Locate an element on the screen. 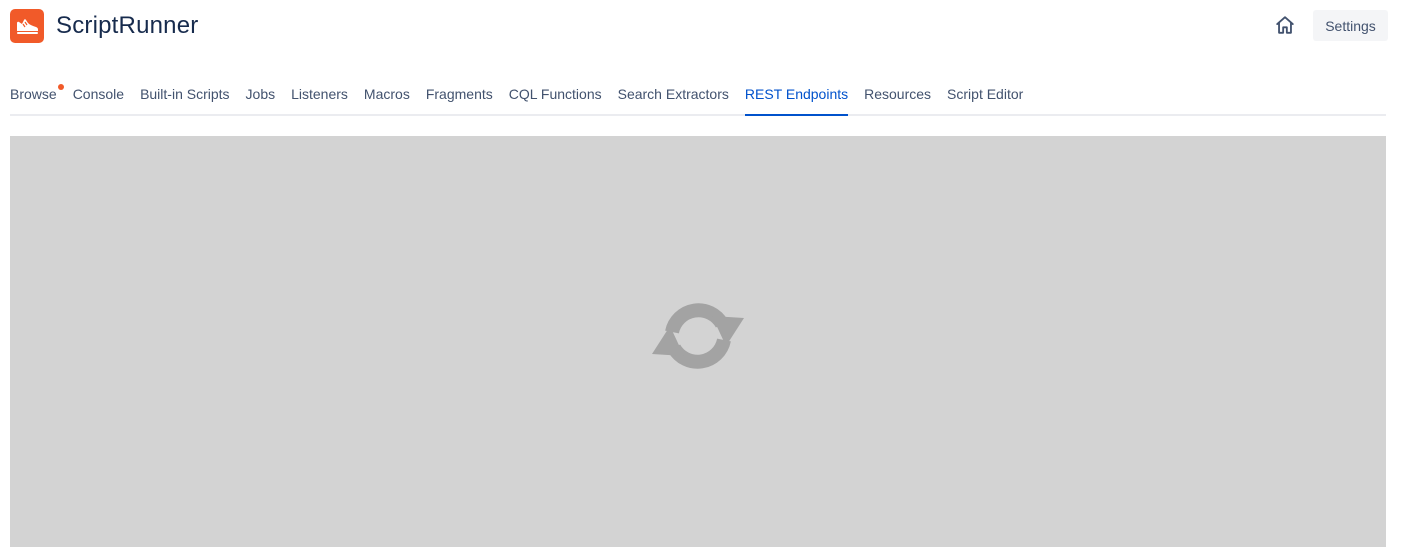 The image size is (1407, 547). tab-resources: Resources is located at coordinates (897, 98).